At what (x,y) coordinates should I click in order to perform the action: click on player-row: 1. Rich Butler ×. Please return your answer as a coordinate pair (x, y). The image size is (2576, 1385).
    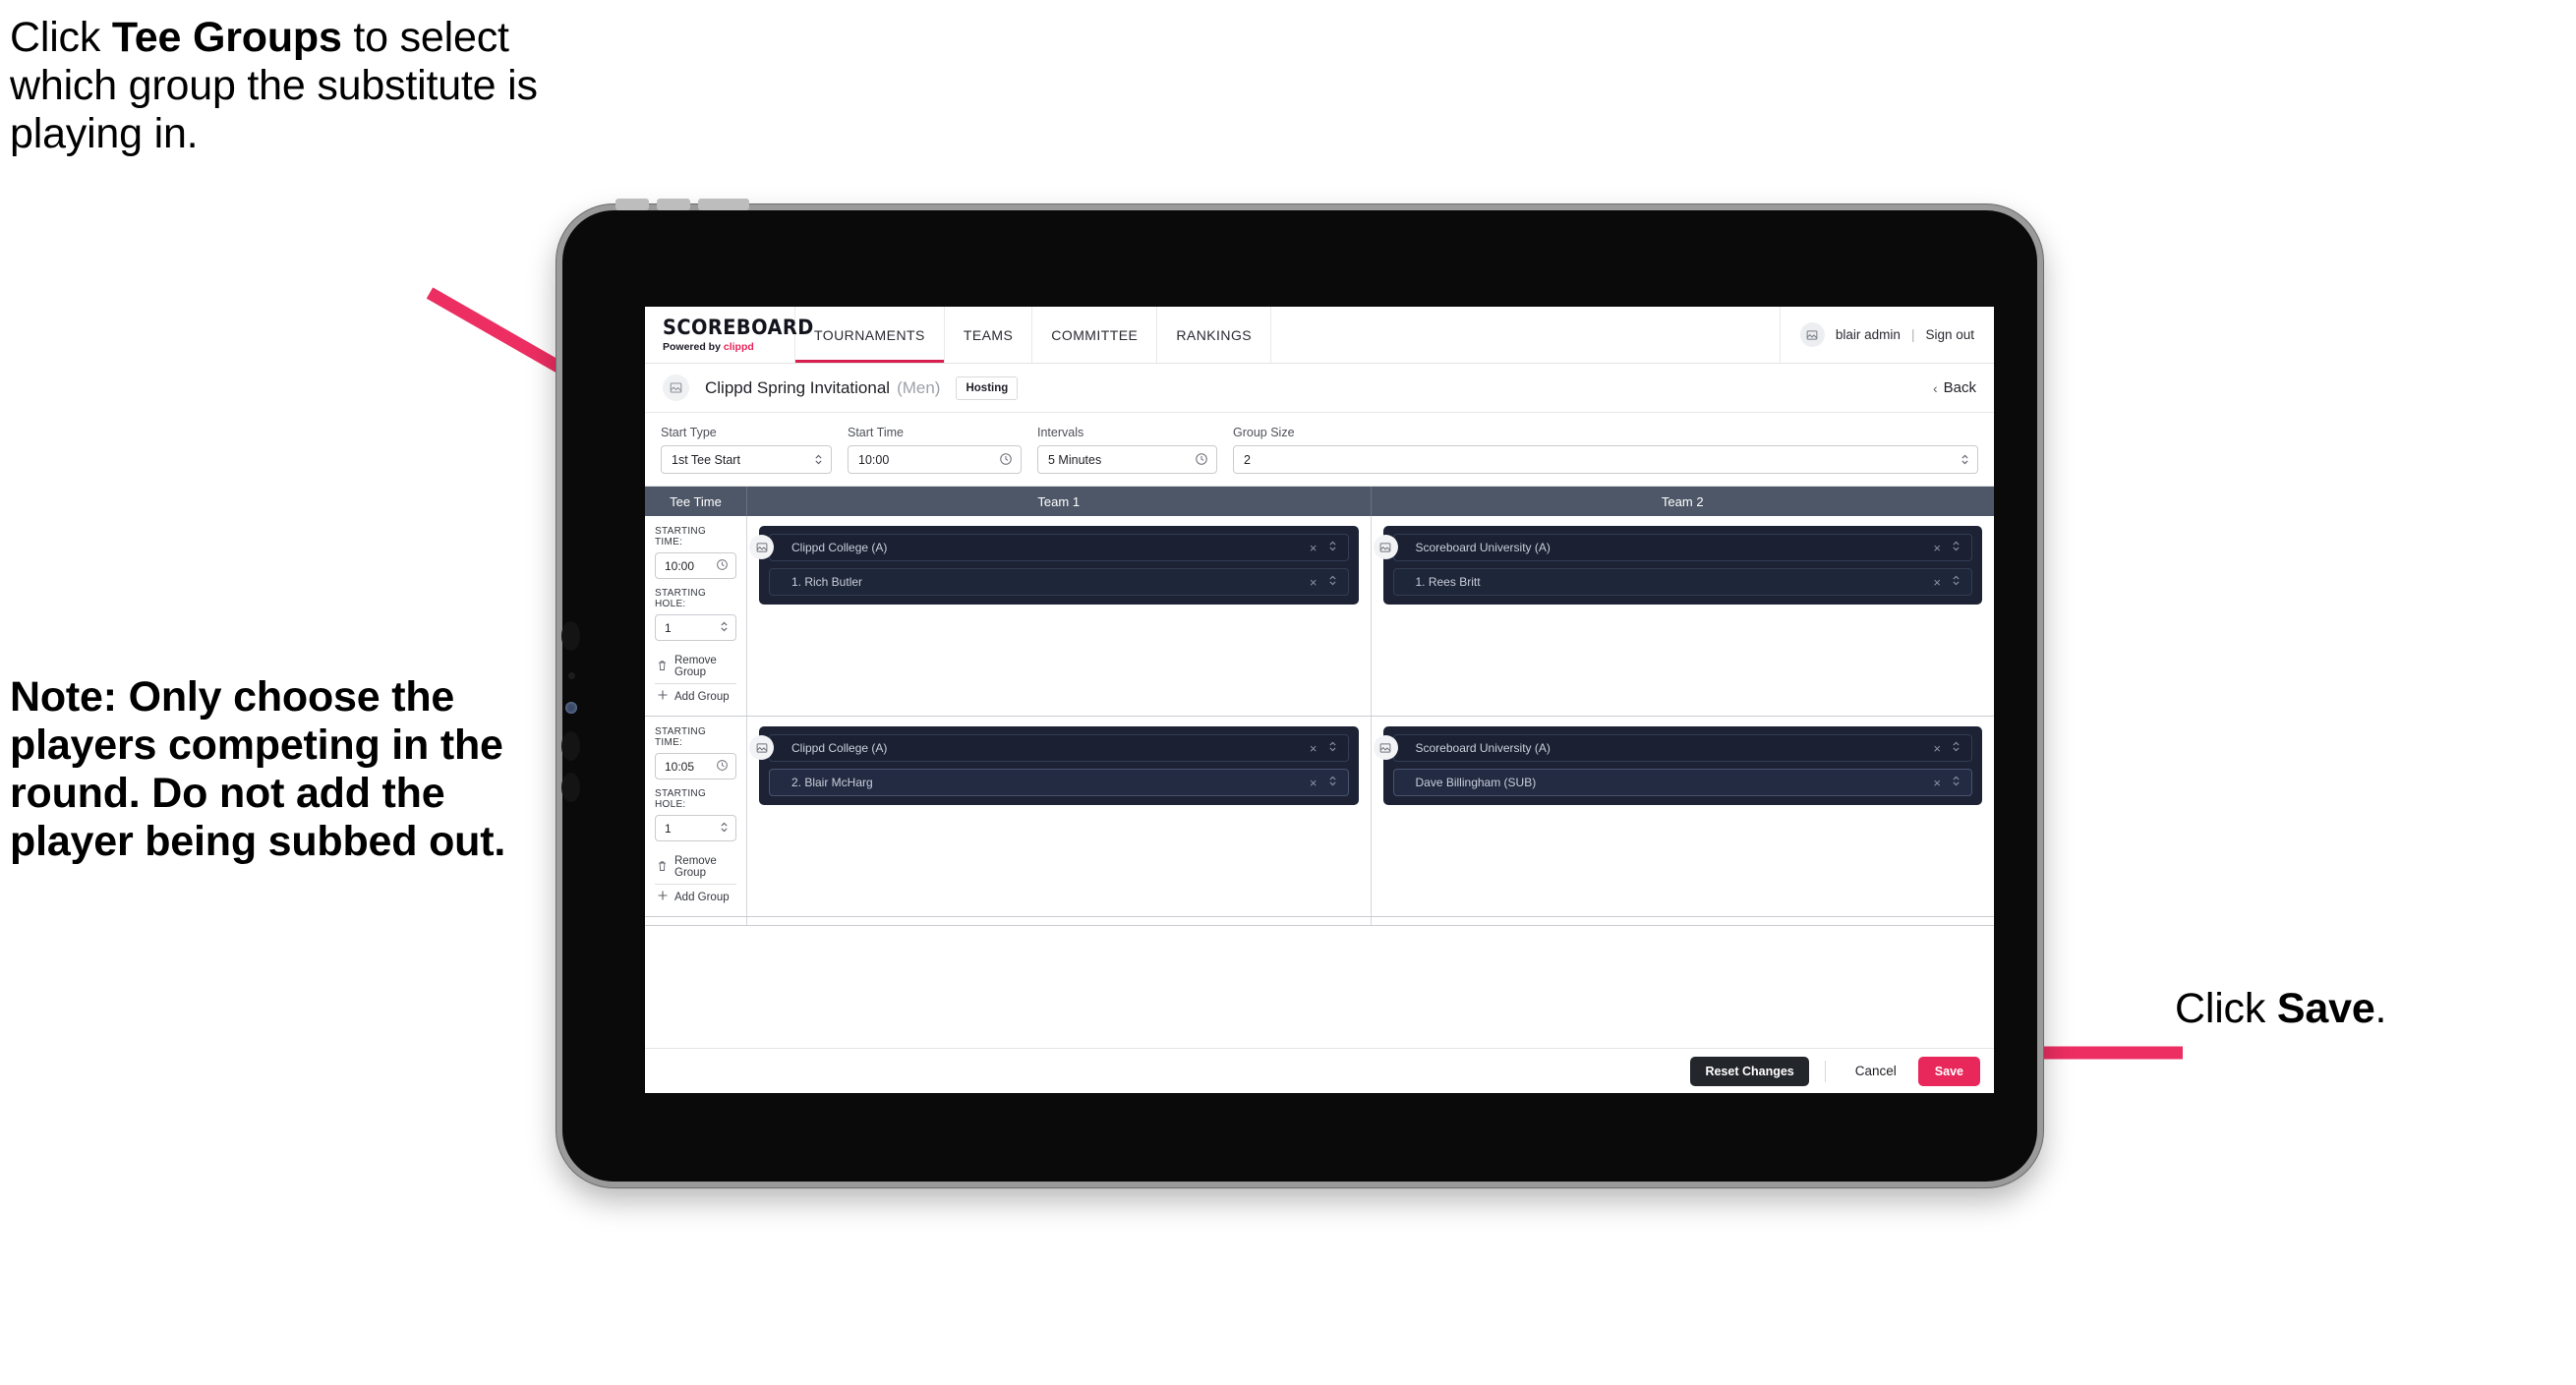
    Looking at the image, I should click on (1059, 582).